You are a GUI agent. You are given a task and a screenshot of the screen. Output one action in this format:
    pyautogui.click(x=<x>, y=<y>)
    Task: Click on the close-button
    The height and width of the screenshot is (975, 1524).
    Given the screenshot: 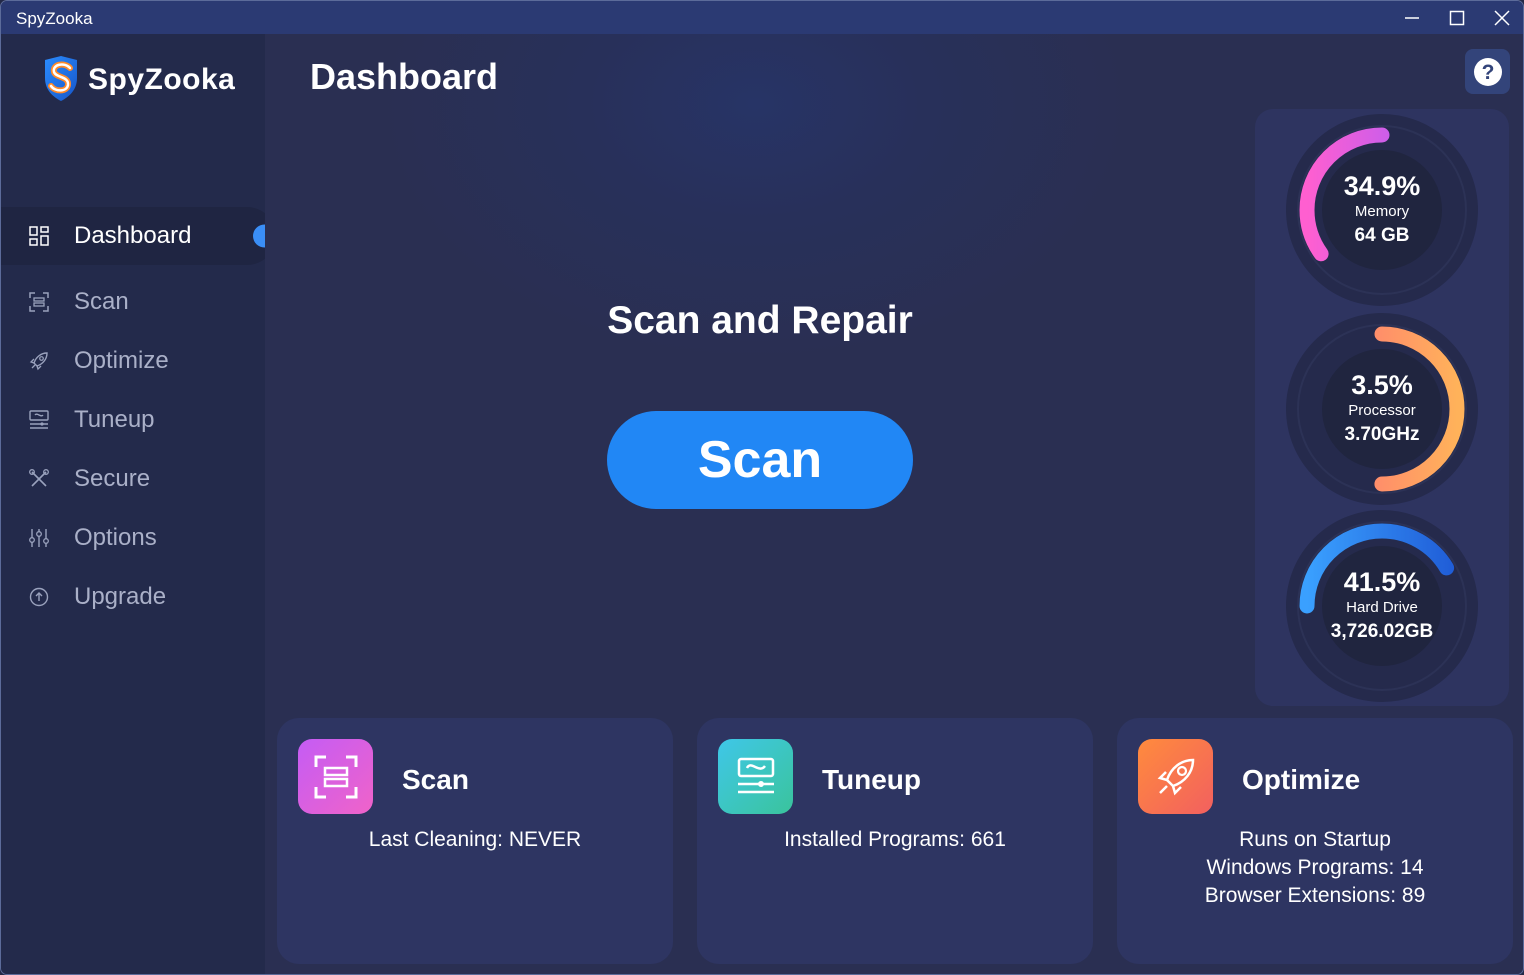 What is the action you would take?
    pyautogui.click(x=1501, y=17)
    